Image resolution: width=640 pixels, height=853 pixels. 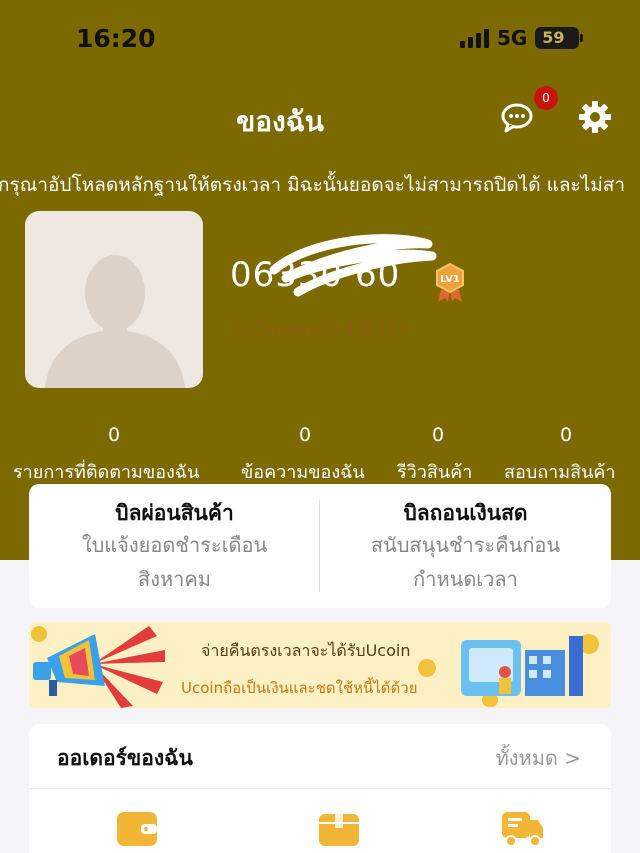 What do you see at coordinates (115, 321) in the screenshot?
I see `default-person-icon` at bounding box center [115, 321].